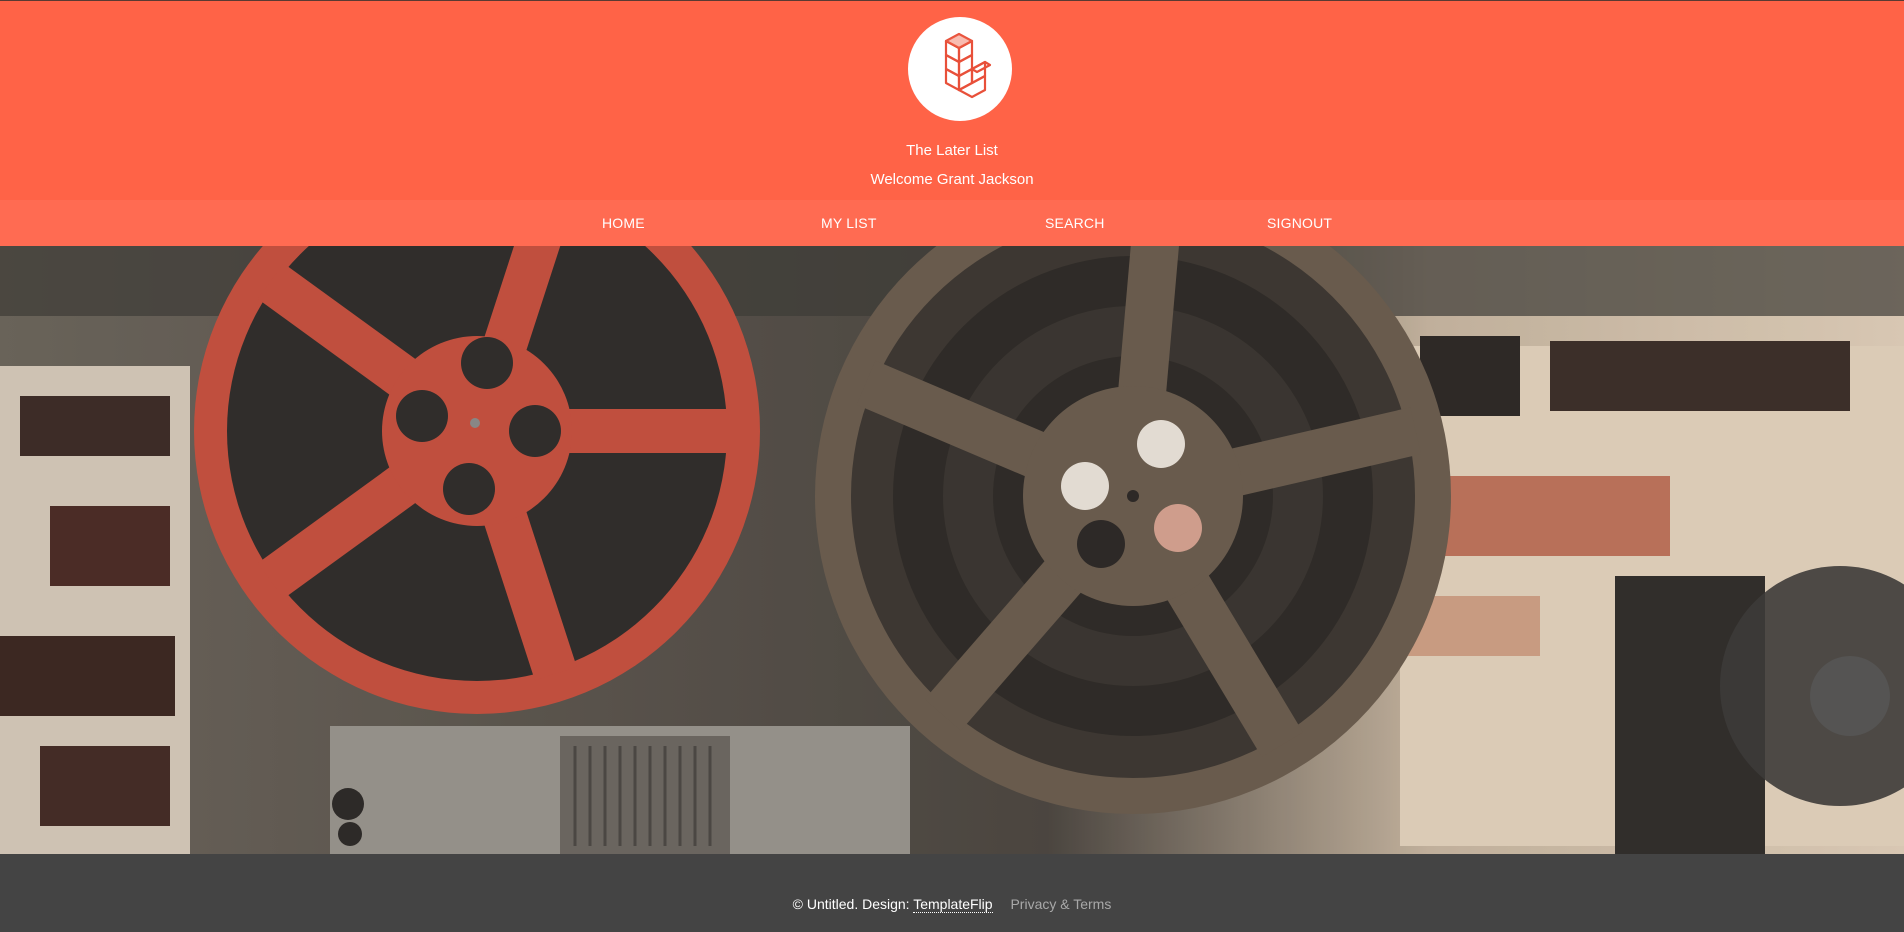 The height and width of the screenshot is (932, 1904). What do you see at coordinates (851, 904) in the screenshot?
I see `copyright-text: © Untitled. Design:` at bounding box center [851, 904].